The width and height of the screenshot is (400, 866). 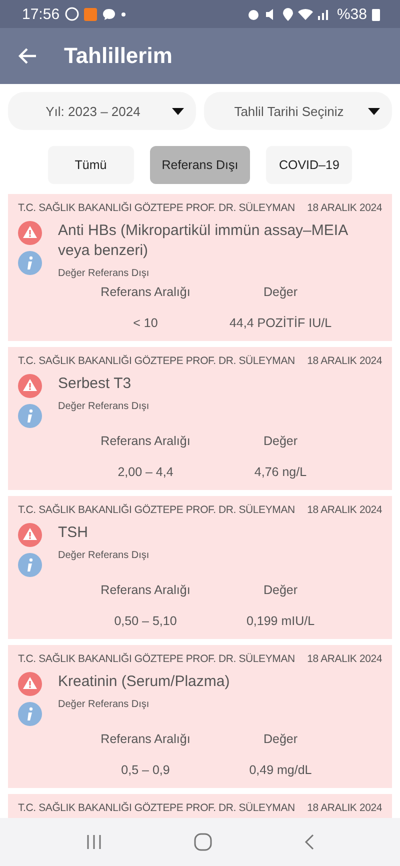 I want to click on test-name: Anti HBs (Mikropartikül immün assay–MEIA veya benzeri), so click(x=203, y=241).